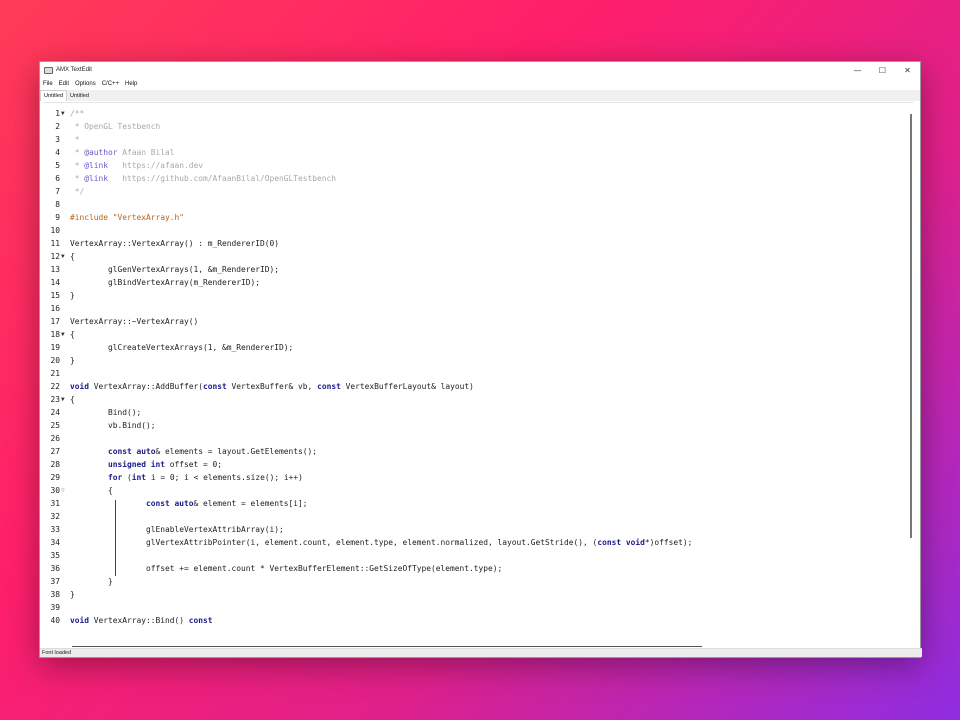 This screenshot has width=960, height=720. Describe the element at coordinates (177, 529) in the screenshot. I see `code-text: glEnableVertexAttribArray(i);` at that location.